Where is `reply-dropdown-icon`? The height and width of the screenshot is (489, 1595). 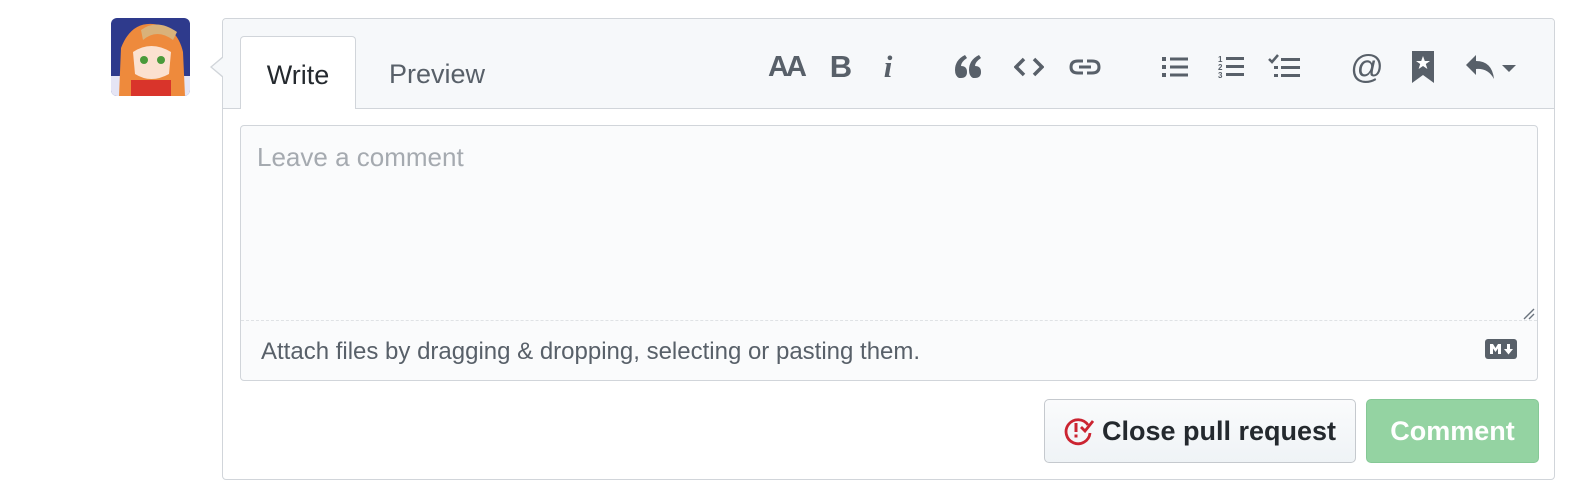 reply-dropdown-icon is located at coordinates (1491, 67).